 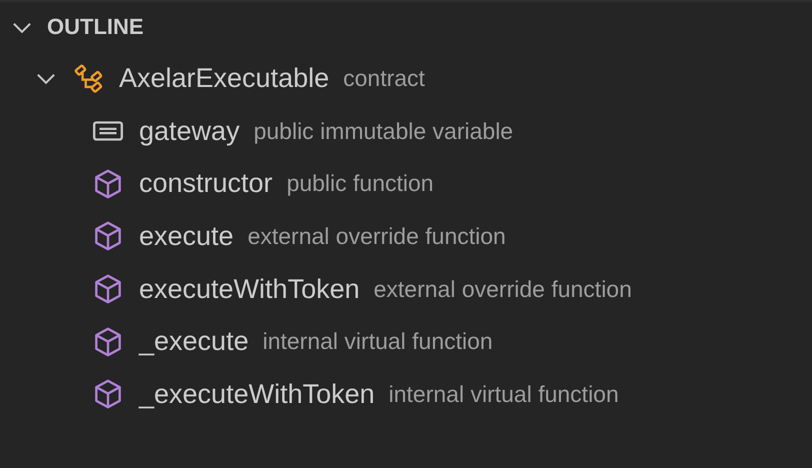 What do you see at coordinates (206, 184) in the screenshot?
I see `item-name: constructor` at bounding box center [206, 184].